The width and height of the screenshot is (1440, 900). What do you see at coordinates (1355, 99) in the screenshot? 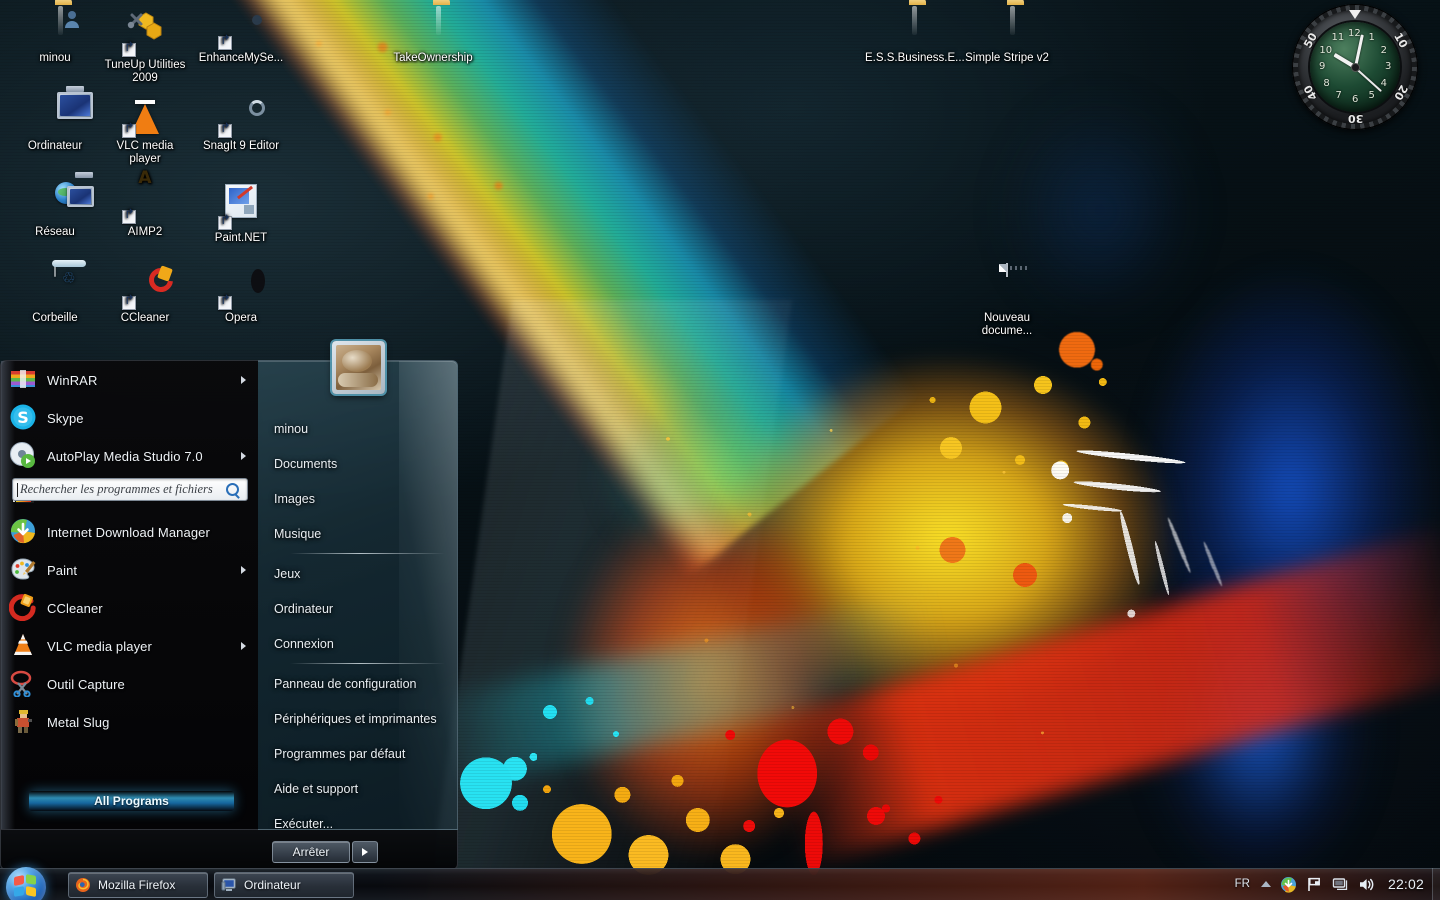
I see `clock-dial-number: 6` at bounding box center [1355, 99].